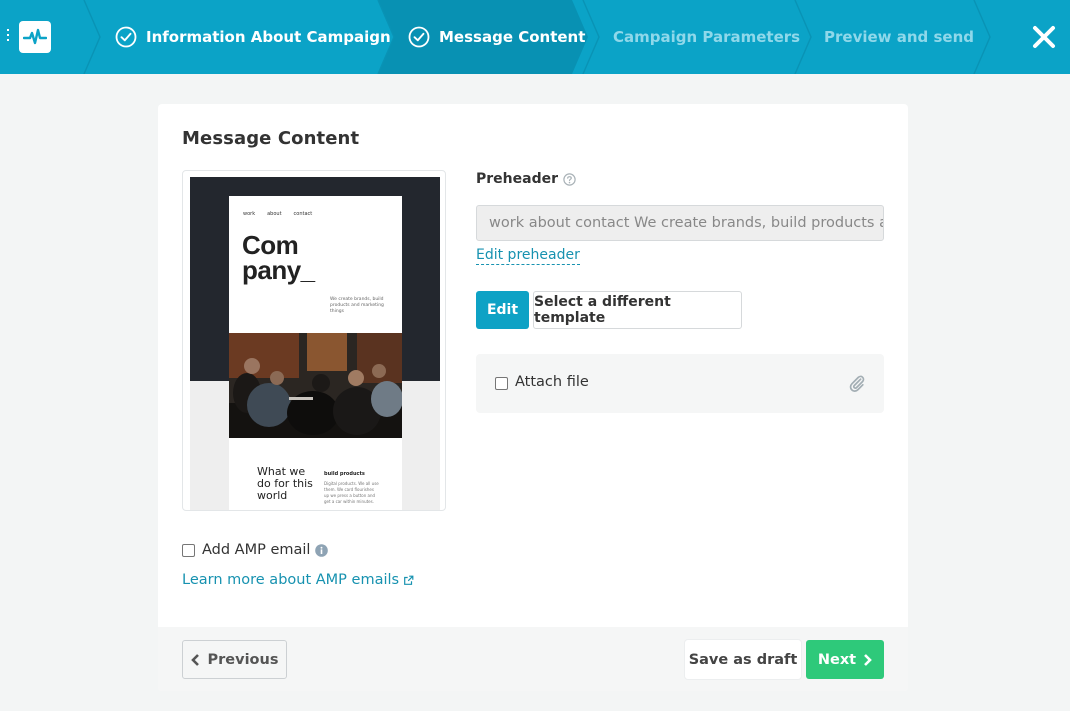 The height and width of the screenshot is (711, 1070). What do you see at coordinates (528, 256) in the screenshot?
I see `edit-preheader-link: Edit preheader` at bounding box center [528, 256].